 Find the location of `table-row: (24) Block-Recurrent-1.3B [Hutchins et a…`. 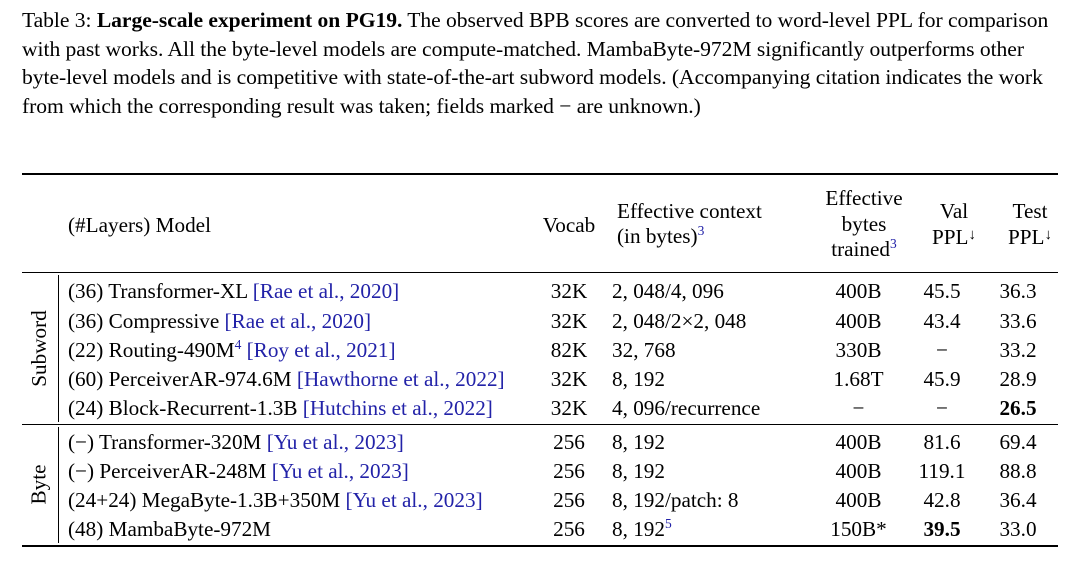

table-row: (24) Block-Recurrent-1.3B [Hutchins et a… is located at coordinates (540, 408).